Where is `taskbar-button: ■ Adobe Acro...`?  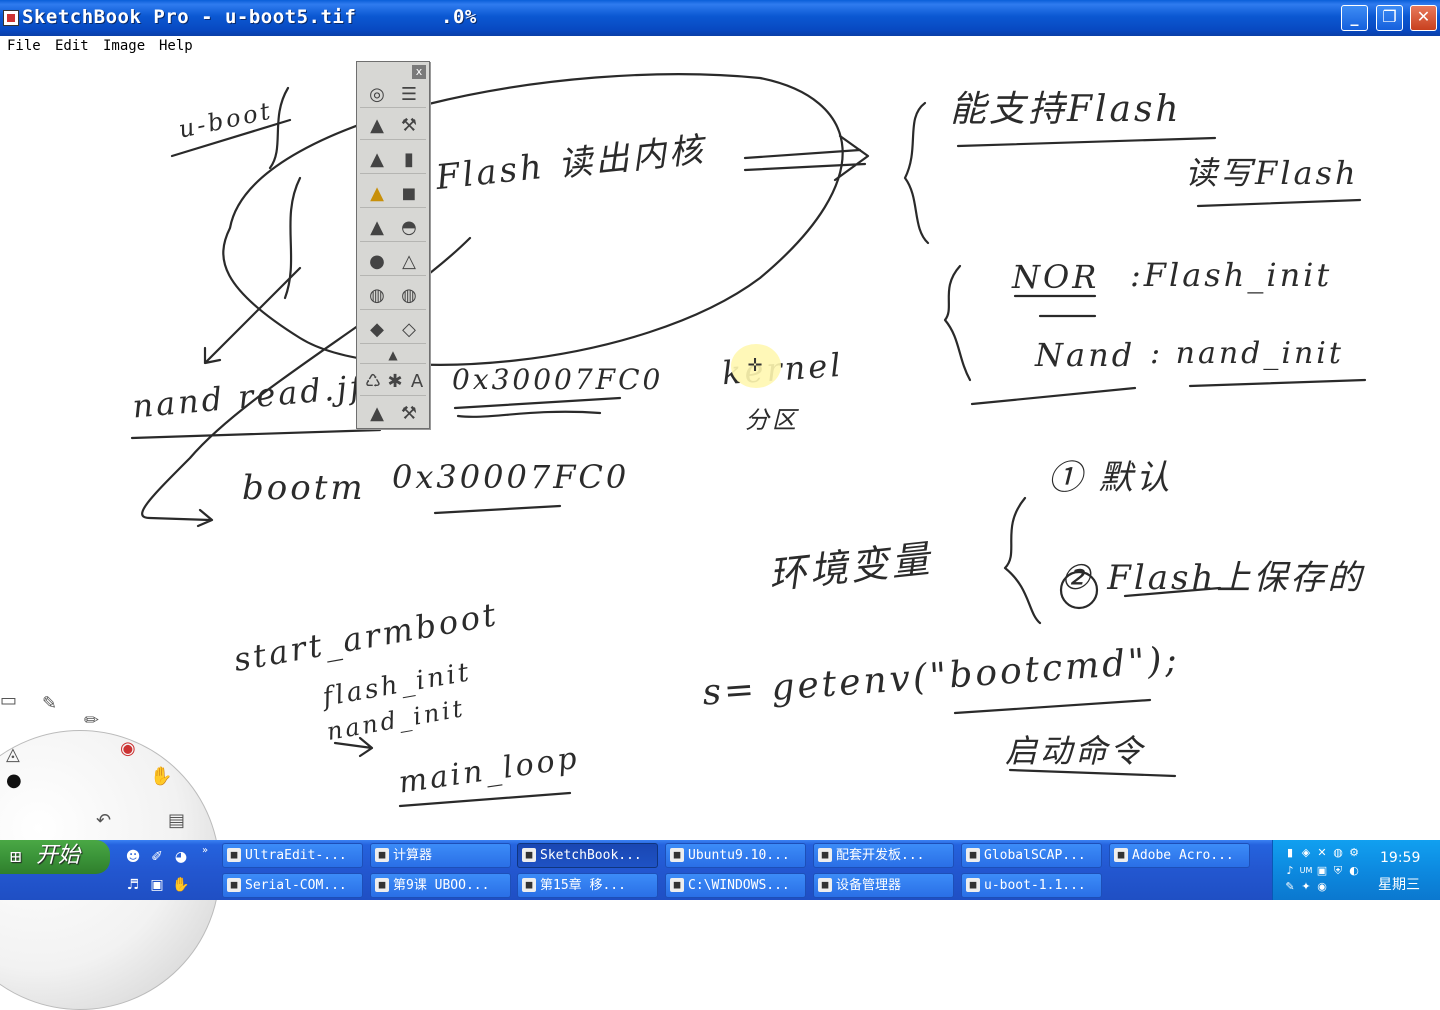 taskbar-button: ■ Adobe Acro... is located at coordinates (1179, 855).